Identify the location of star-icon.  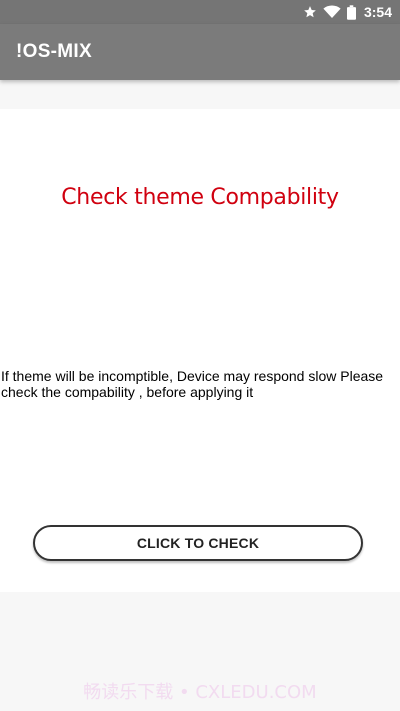
(310, 12).